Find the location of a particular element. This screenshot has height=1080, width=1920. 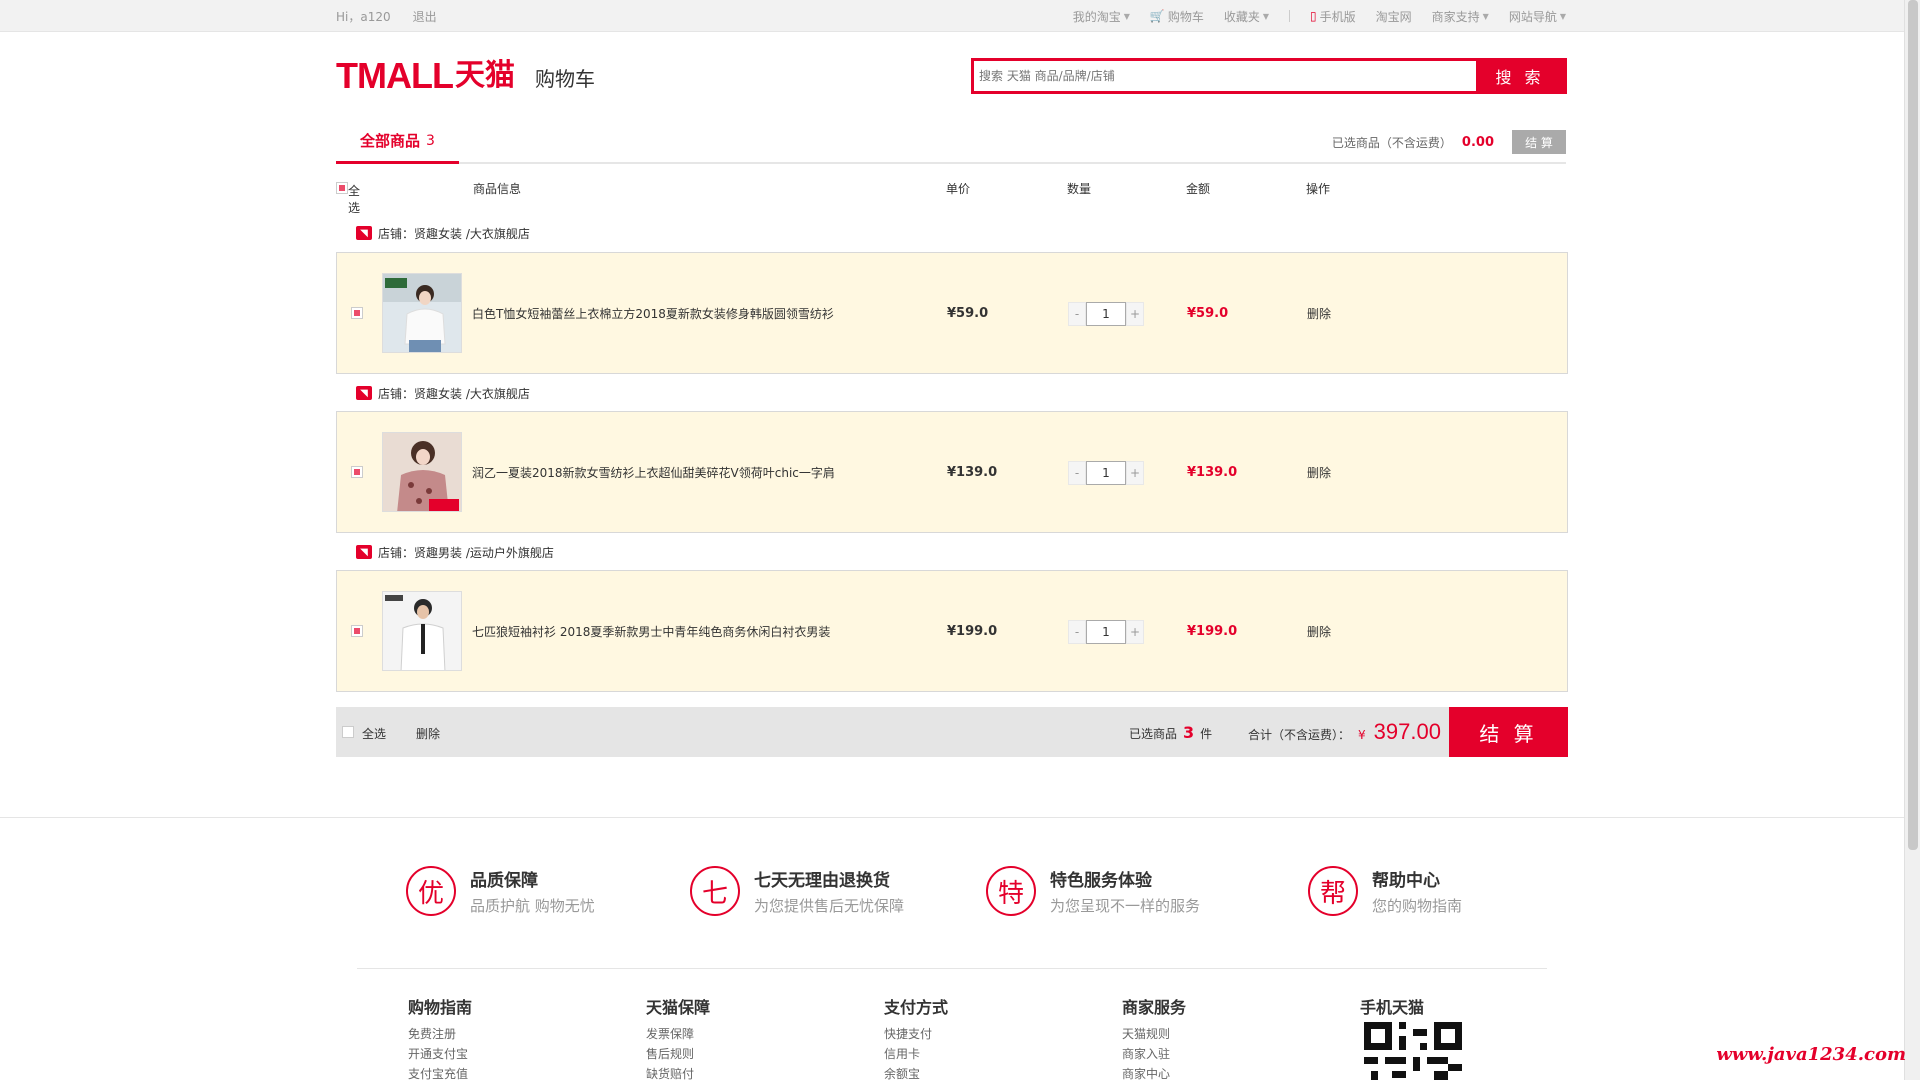

select-all-checkbox-bottom is located at coordinates (348, 732).